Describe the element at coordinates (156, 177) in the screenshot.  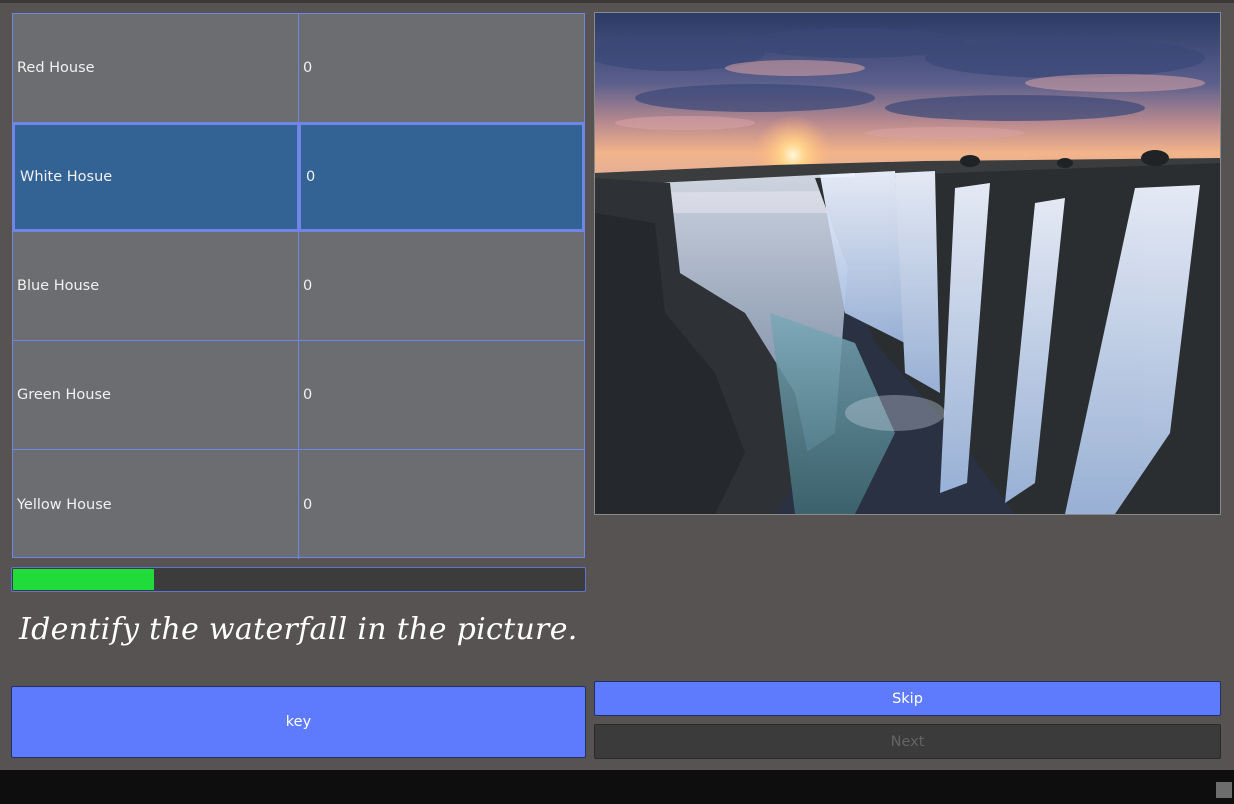
I see `house-name-cell: White Hosue` at that location.